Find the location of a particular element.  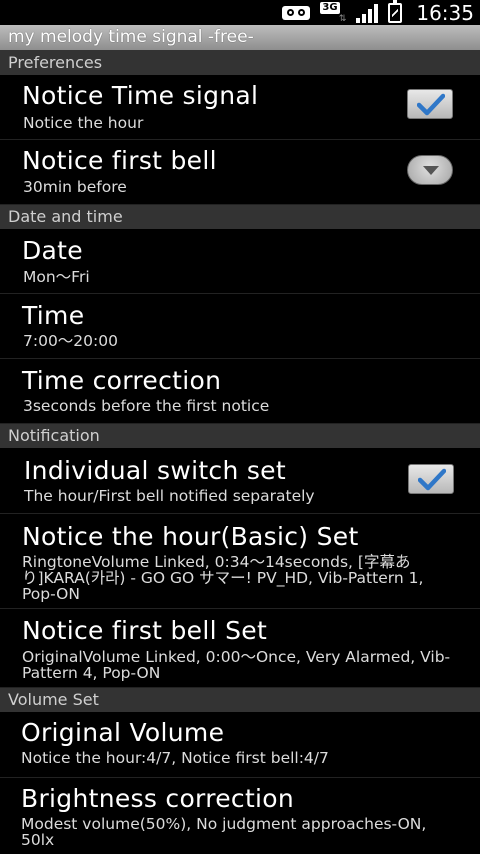

section-header-notification: Notification is located at coordinates (240, 436).